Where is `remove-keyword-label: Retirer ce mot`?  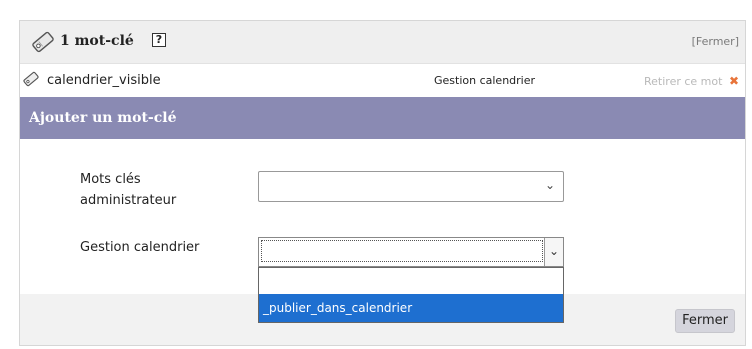
remove-keyword-label: Retirer ce mot is located at coordinates (683, 81).